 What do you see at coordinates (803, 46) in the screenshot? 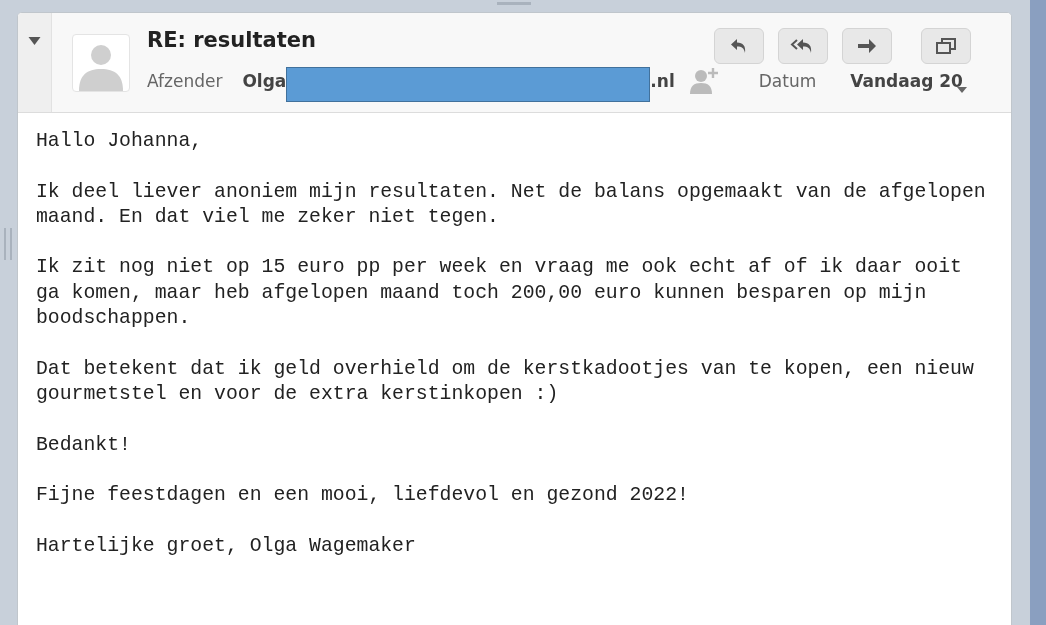
I see `reply-all-button` at bounding box center [803, 46].